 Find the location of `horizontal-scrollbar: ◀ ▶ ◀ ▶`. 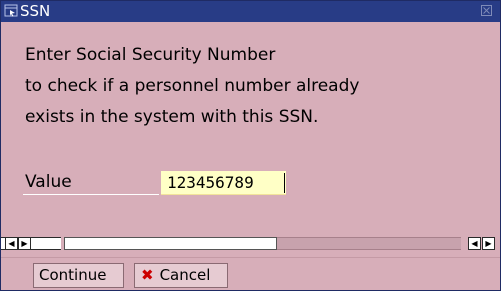

horizontal-scrollbar: ◀ ▶ ◀ ▶ is located at coordinates (250, 247).